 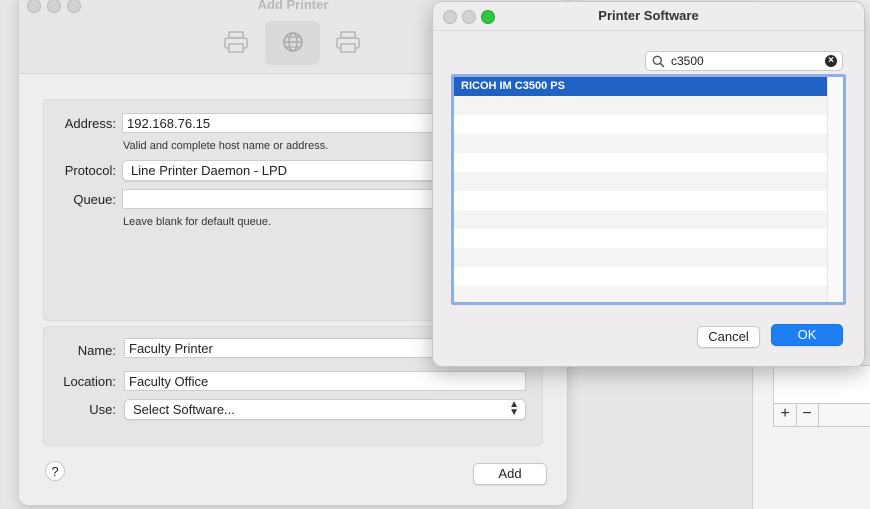 What do you see at coordinates (807, 335) in the screenshot?
I see `ok-button: OK` at bounding box center [807, 335].